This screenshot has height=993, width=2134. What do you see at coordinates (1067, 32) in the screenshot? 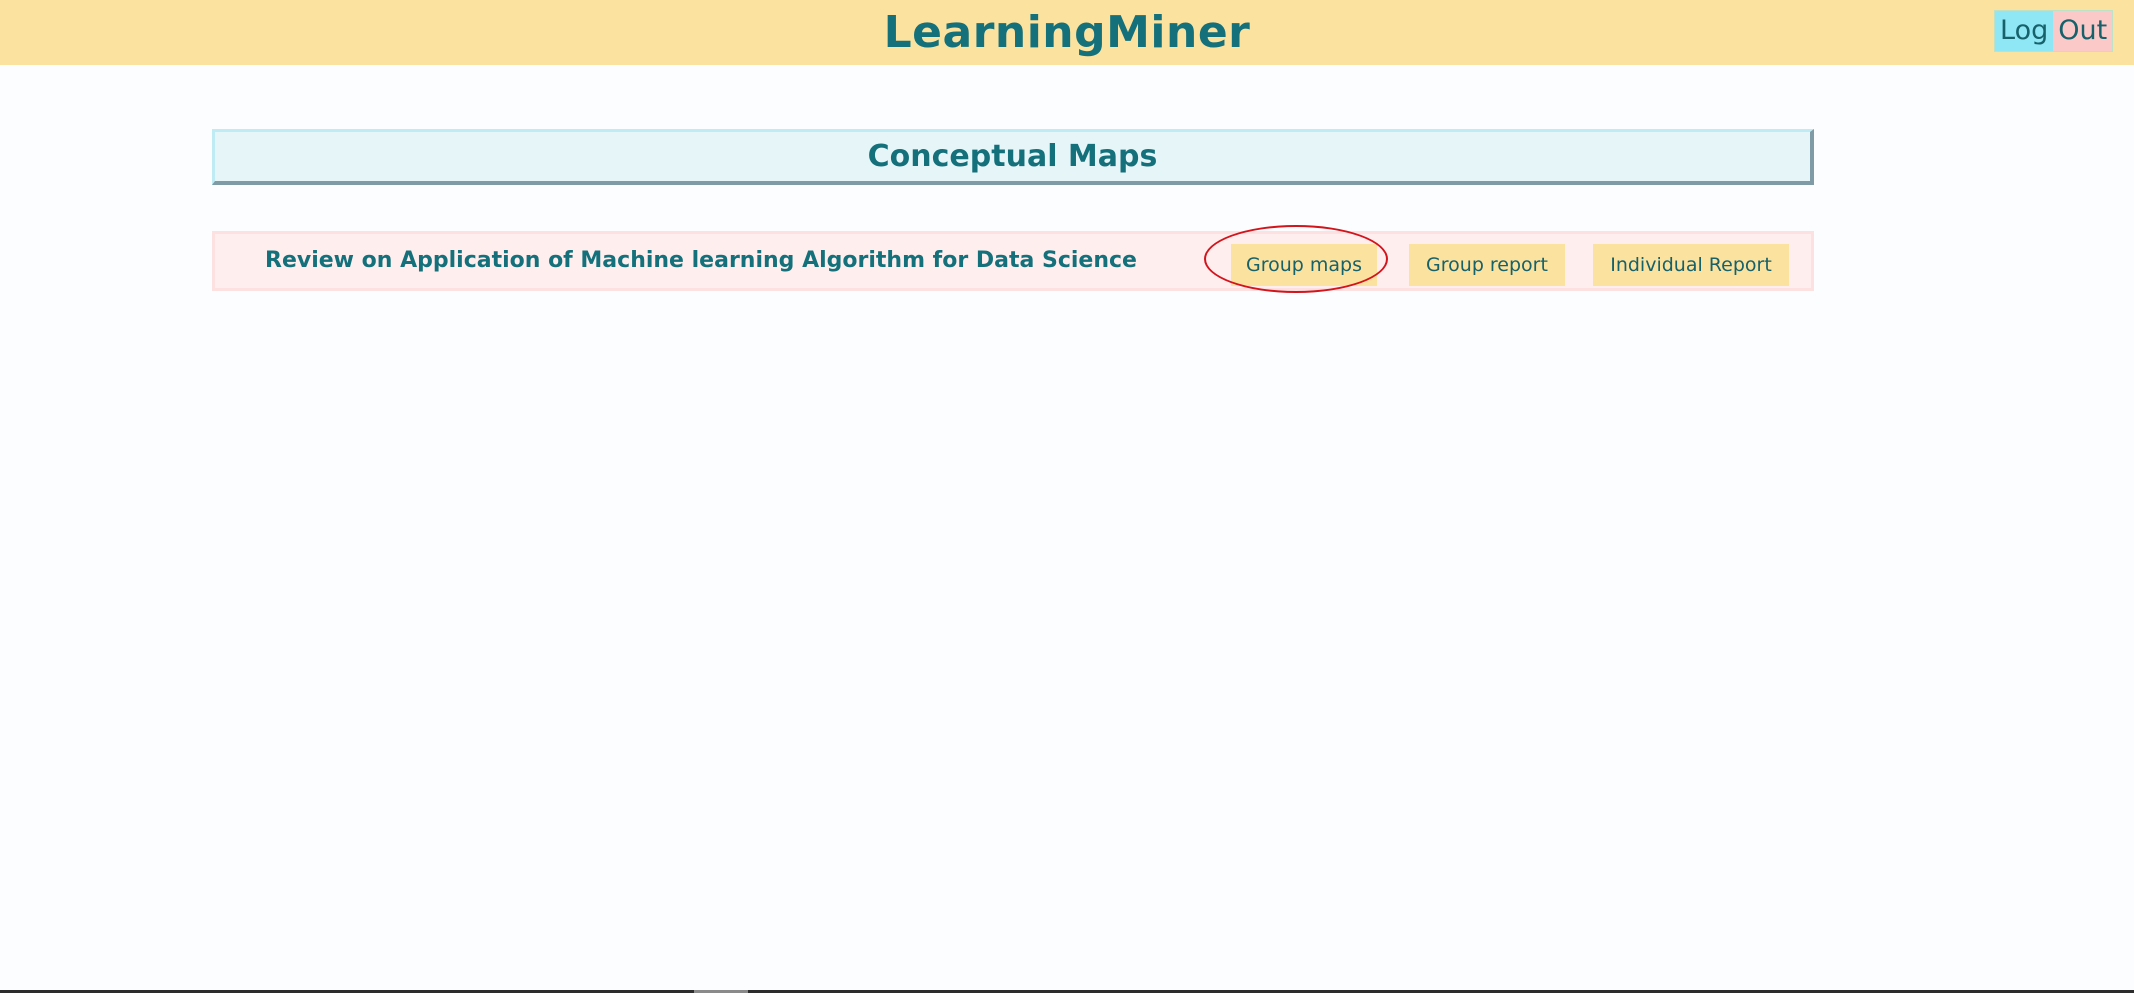
I see `app-title: LearningMiner` at bounding box center [1067, 32].